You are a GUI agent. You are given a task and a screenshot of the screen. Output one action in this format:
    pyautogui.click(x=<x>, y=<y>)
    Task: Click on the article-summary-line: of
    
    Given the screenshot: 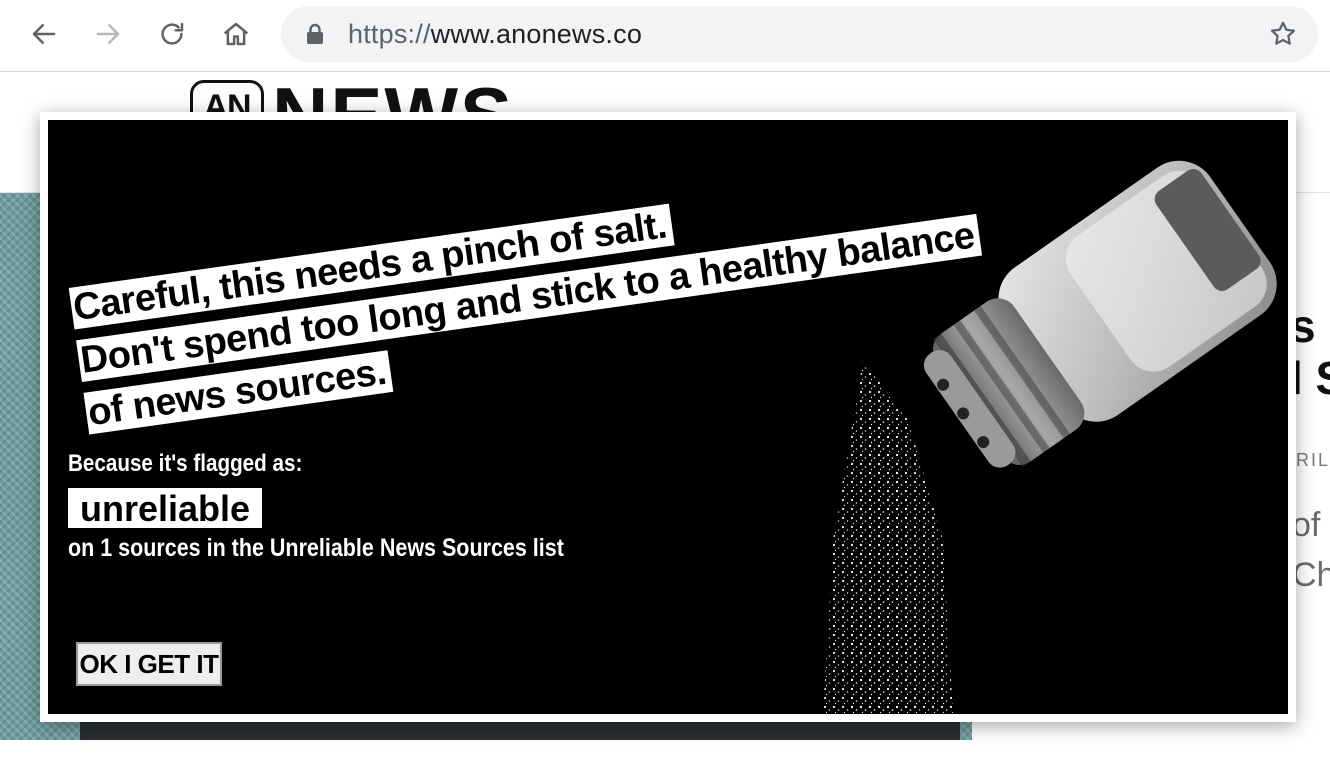 What is the action you would take?
    pyautogui.click(x=1306, y=525)
    